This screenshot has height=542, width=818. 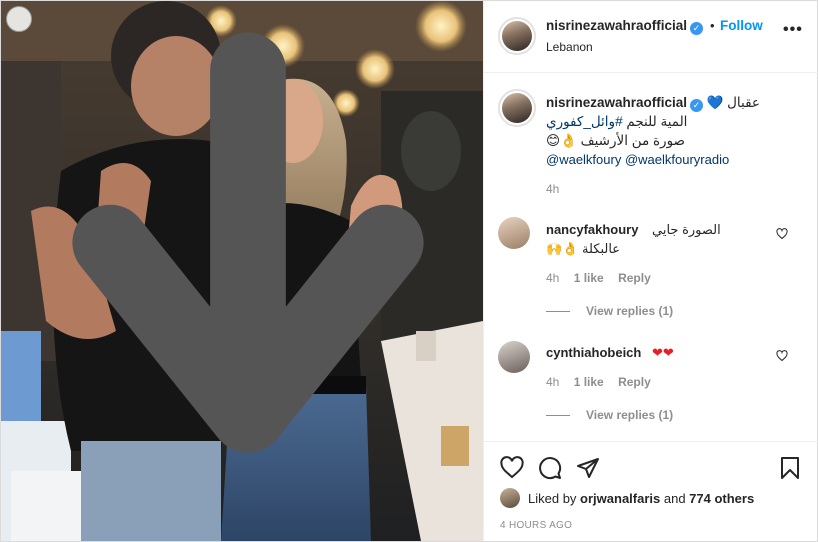 I want to click on caption-line-2: المية للنجم #وائل_كفوري, so click(x=617, y=121).